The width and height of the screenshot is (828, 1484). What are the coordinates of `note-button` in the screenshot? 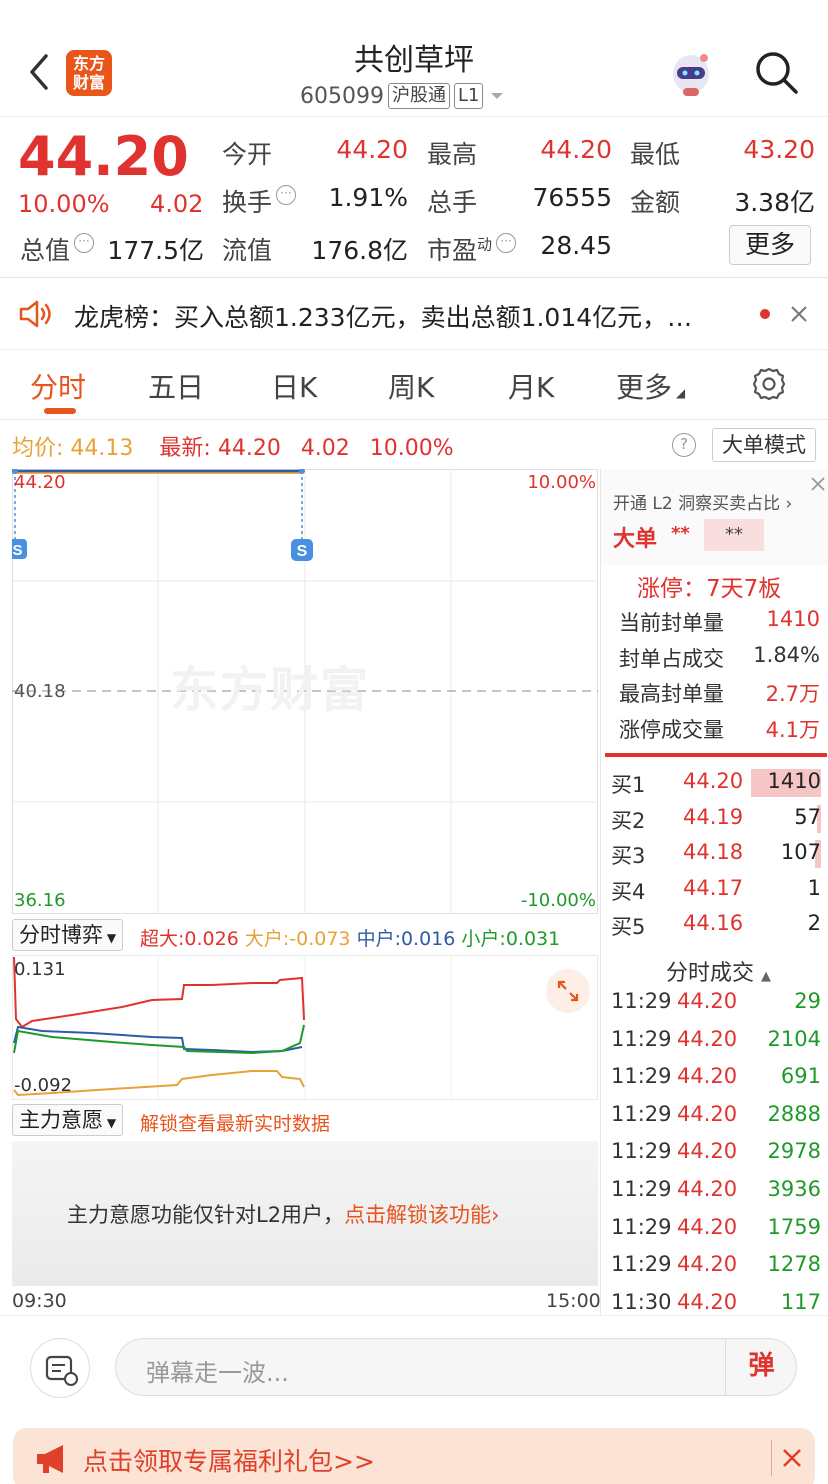 It's located at (60, 1368).